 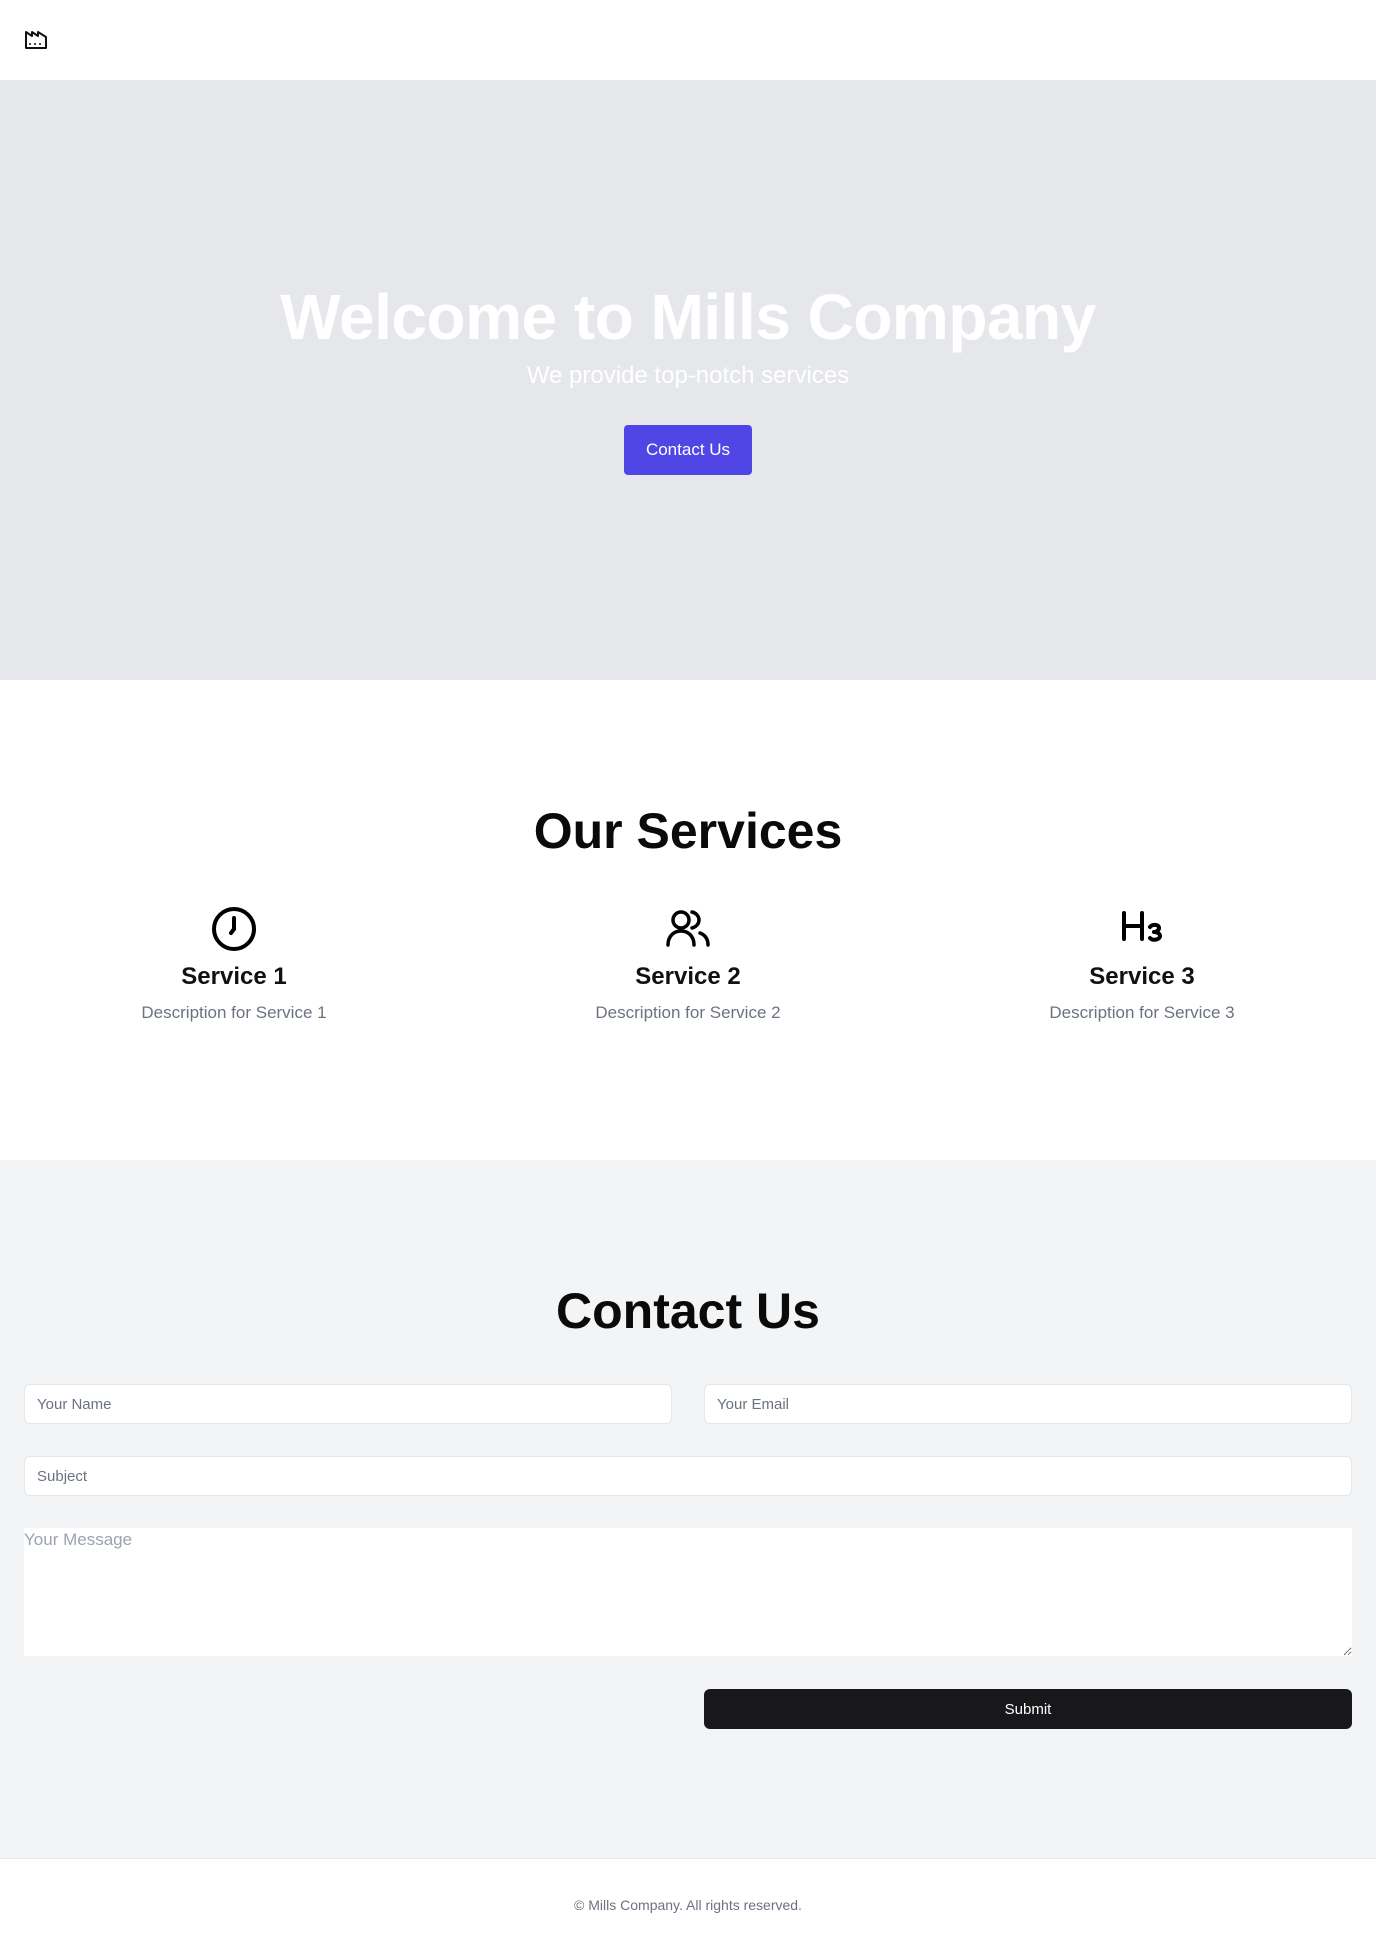 What do you see at coordinates (688, 1311) in the screenshot?
I see `contact-heading: Contact Us` at bounding box center [688, 1311].